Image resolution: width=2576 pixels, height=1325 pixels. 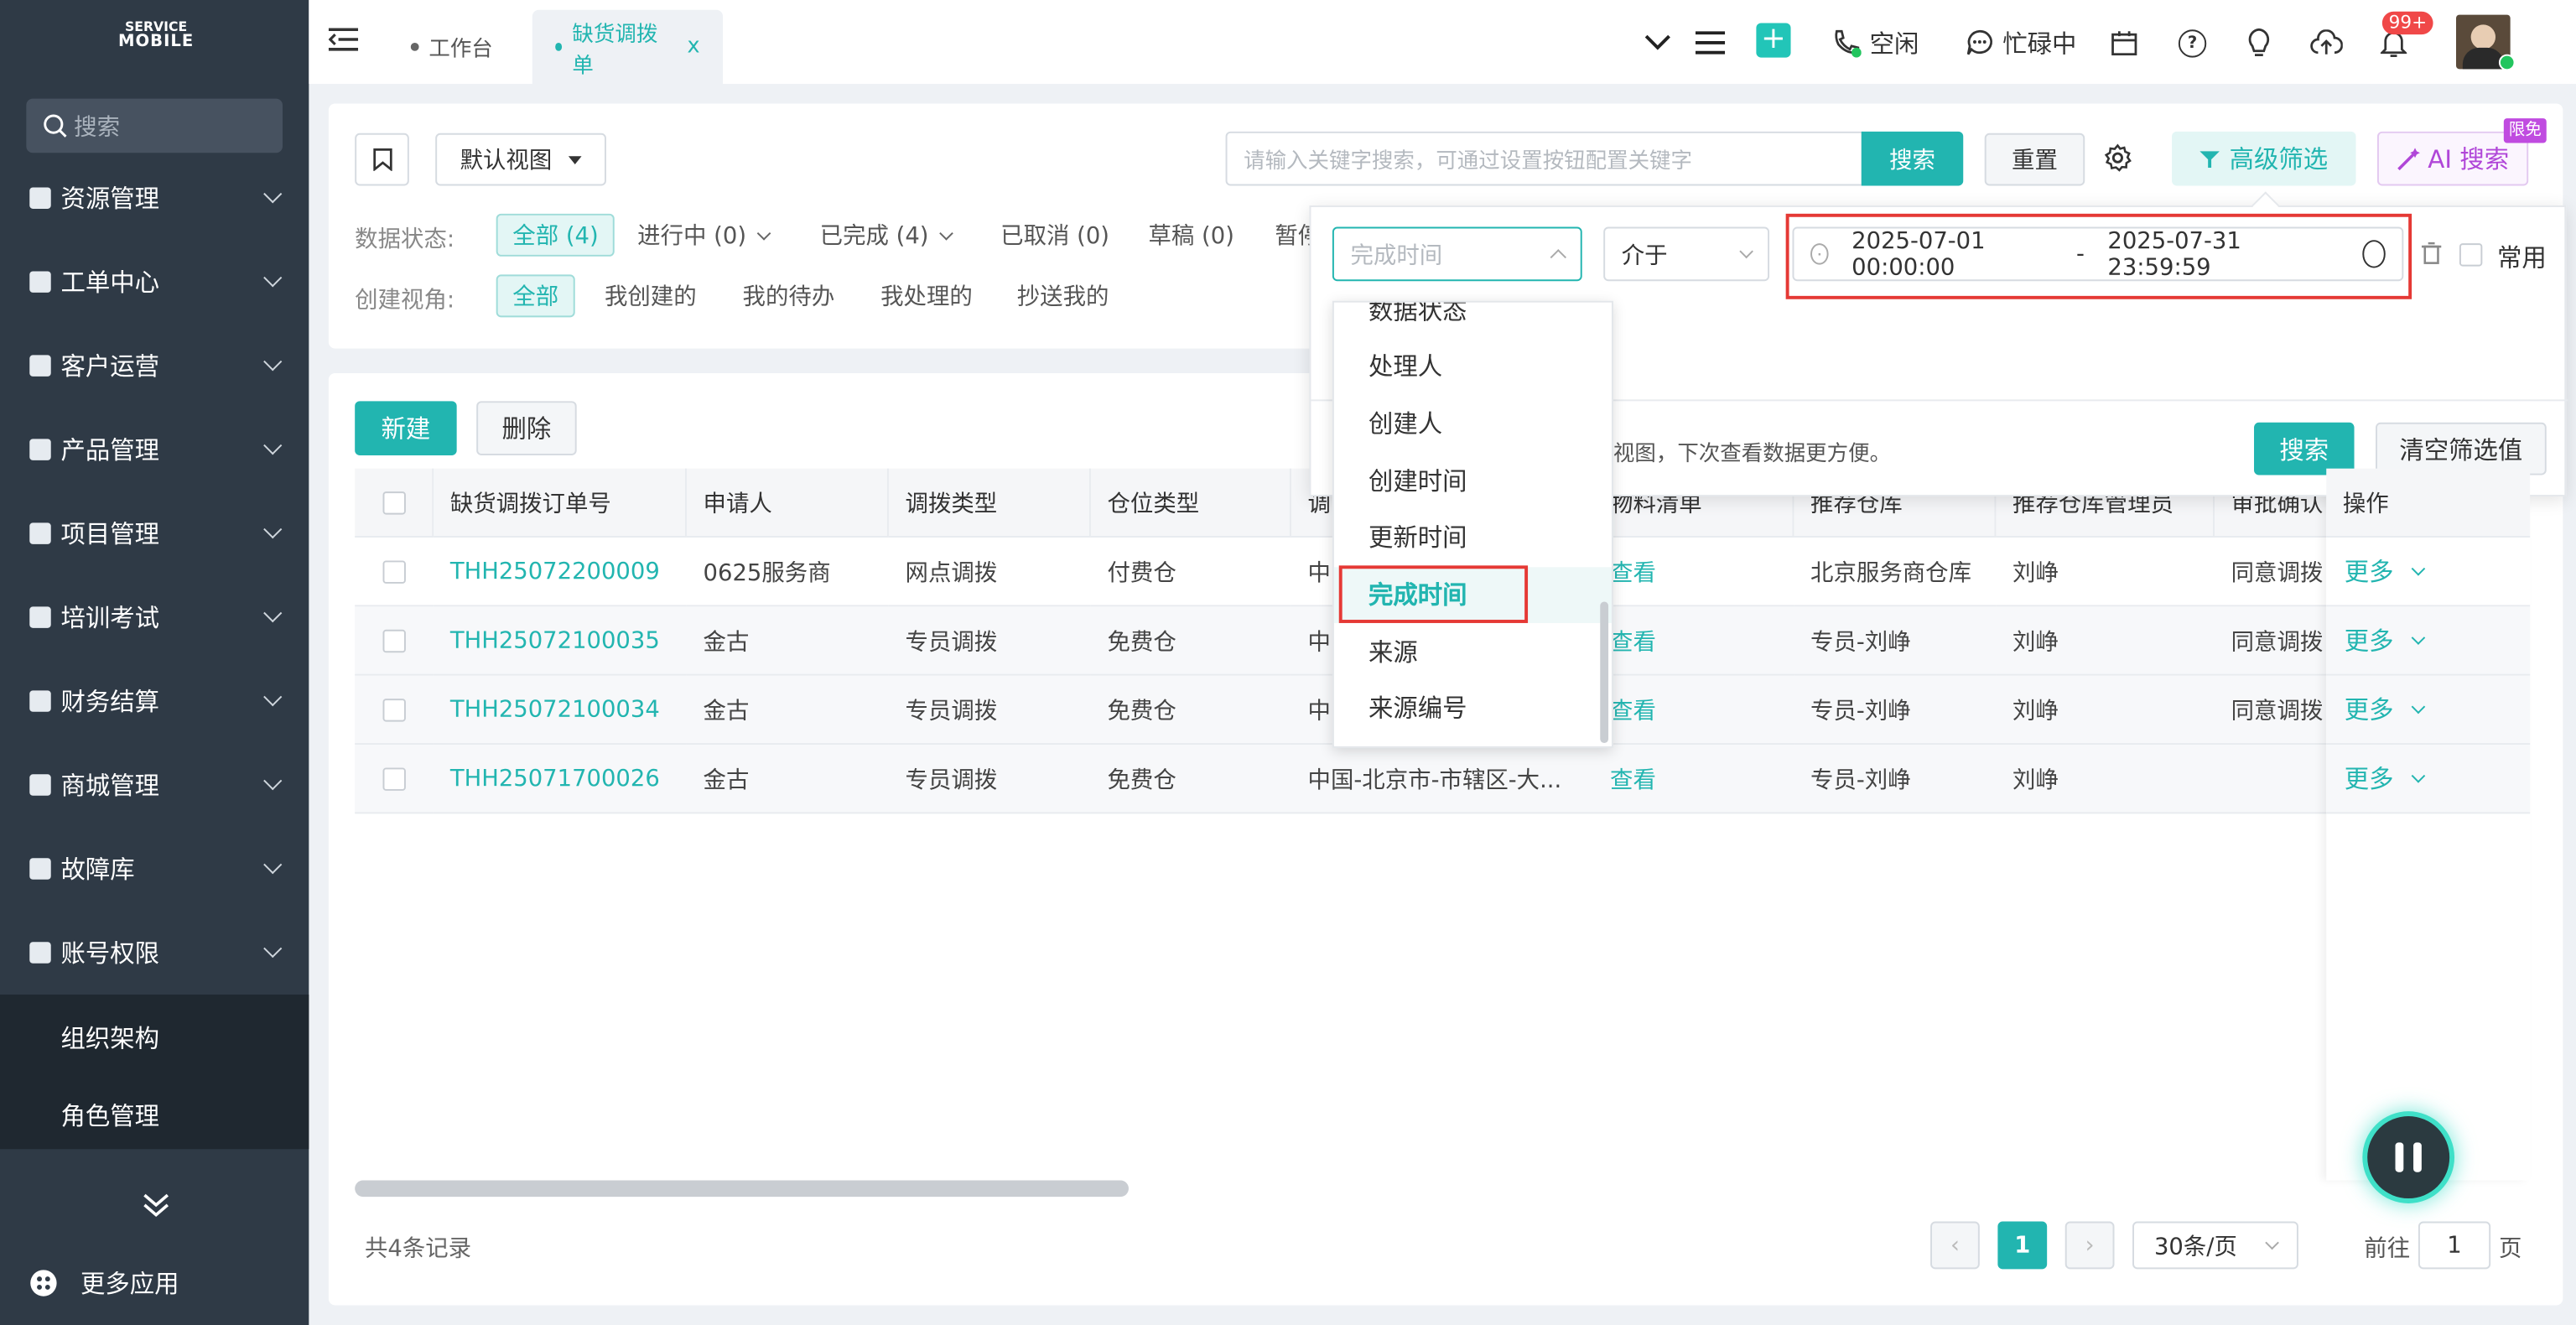 What do you see at coordinates (628, 46) in the screenshot?
I see `tab-shortage-transfer: 缺货调拨单 x` at bounding box center [628, 46].